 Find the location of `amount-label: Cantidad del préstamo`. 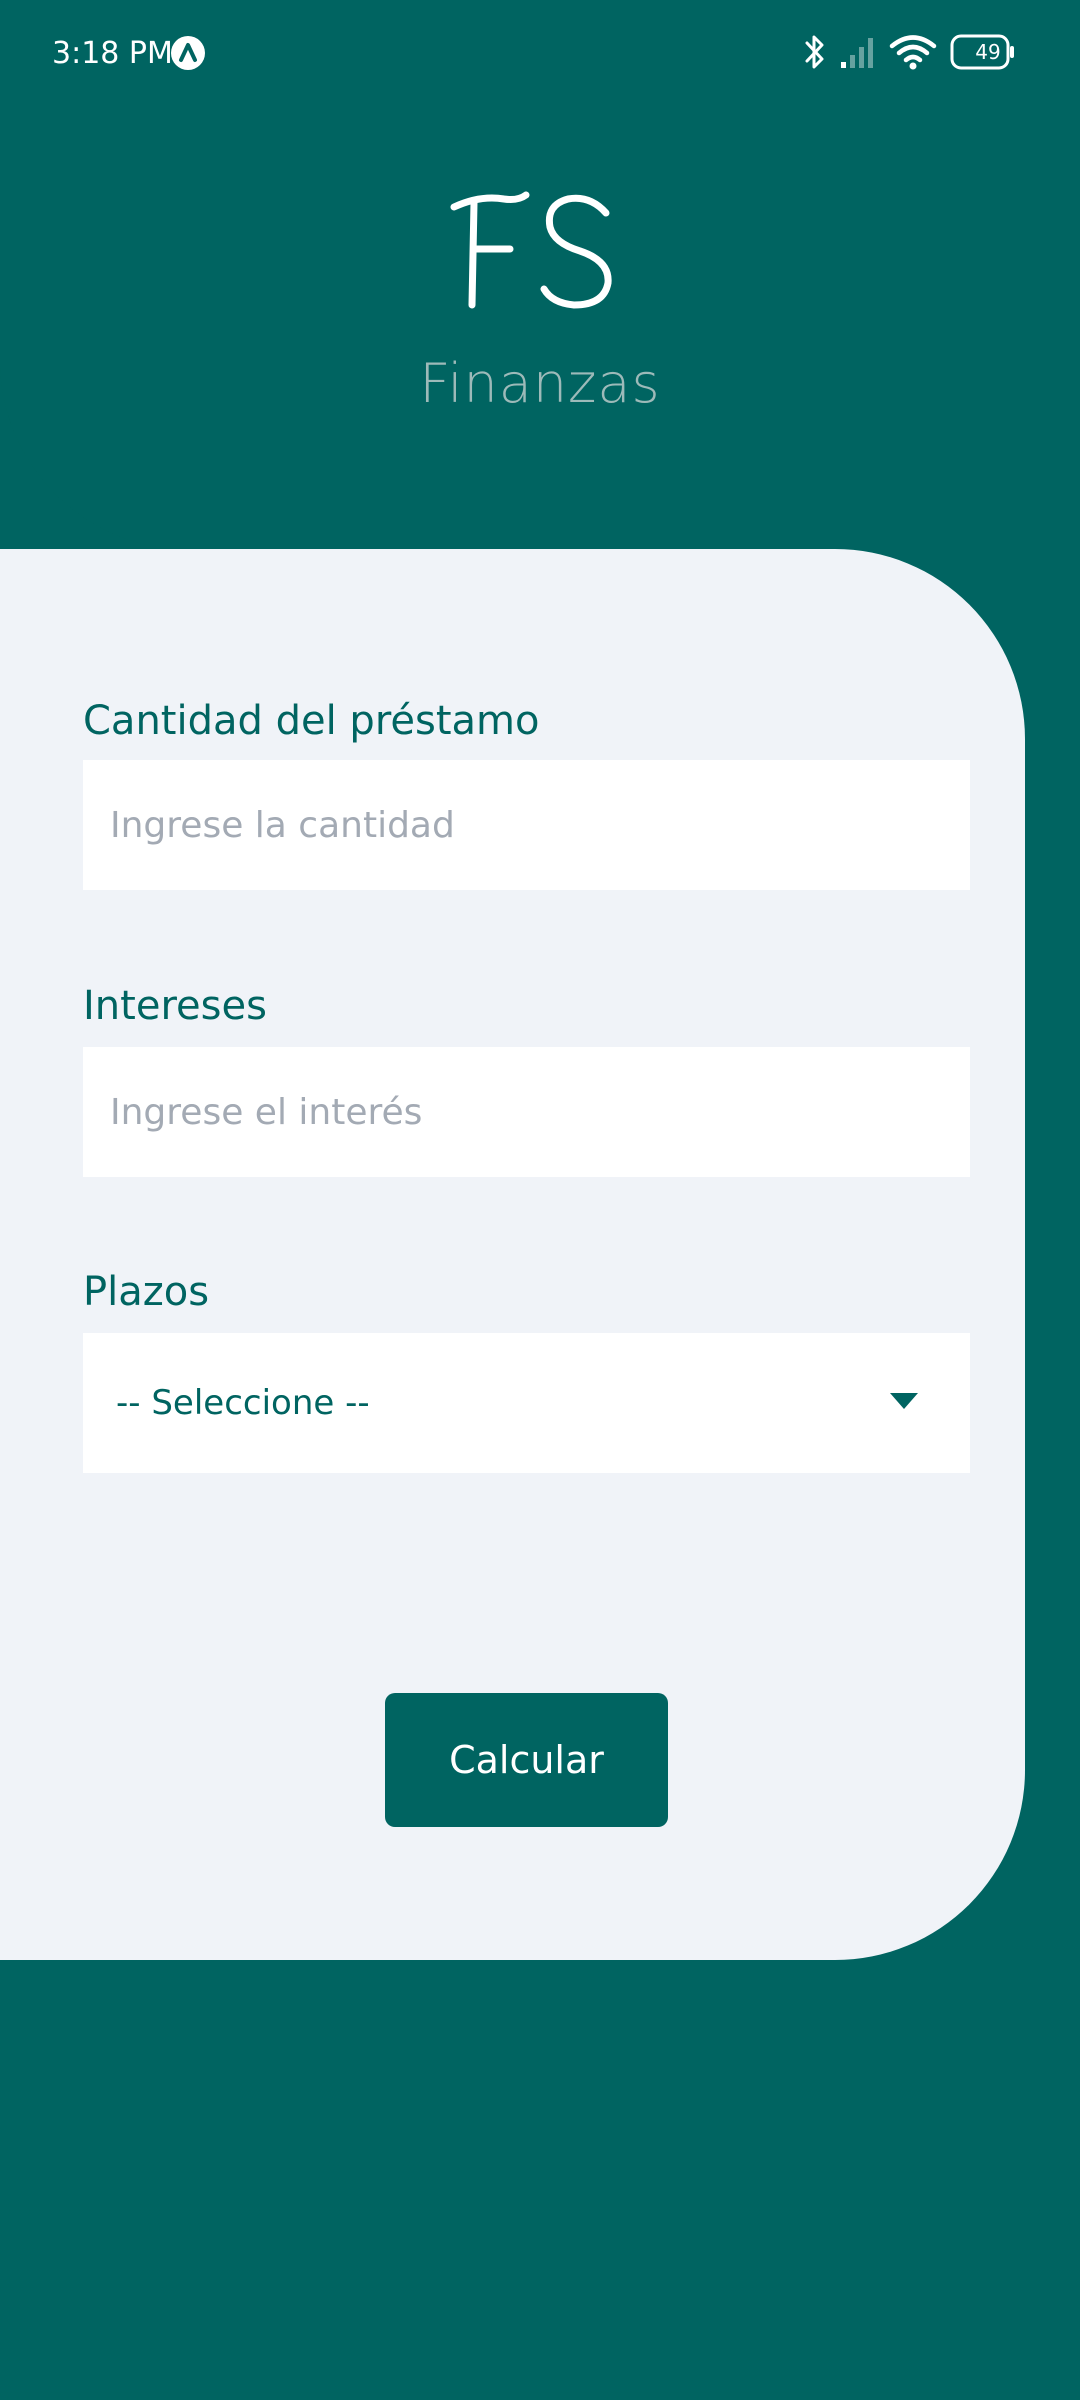

amount-label: Cantidad del préstamo is located at coordinates (311, 721).